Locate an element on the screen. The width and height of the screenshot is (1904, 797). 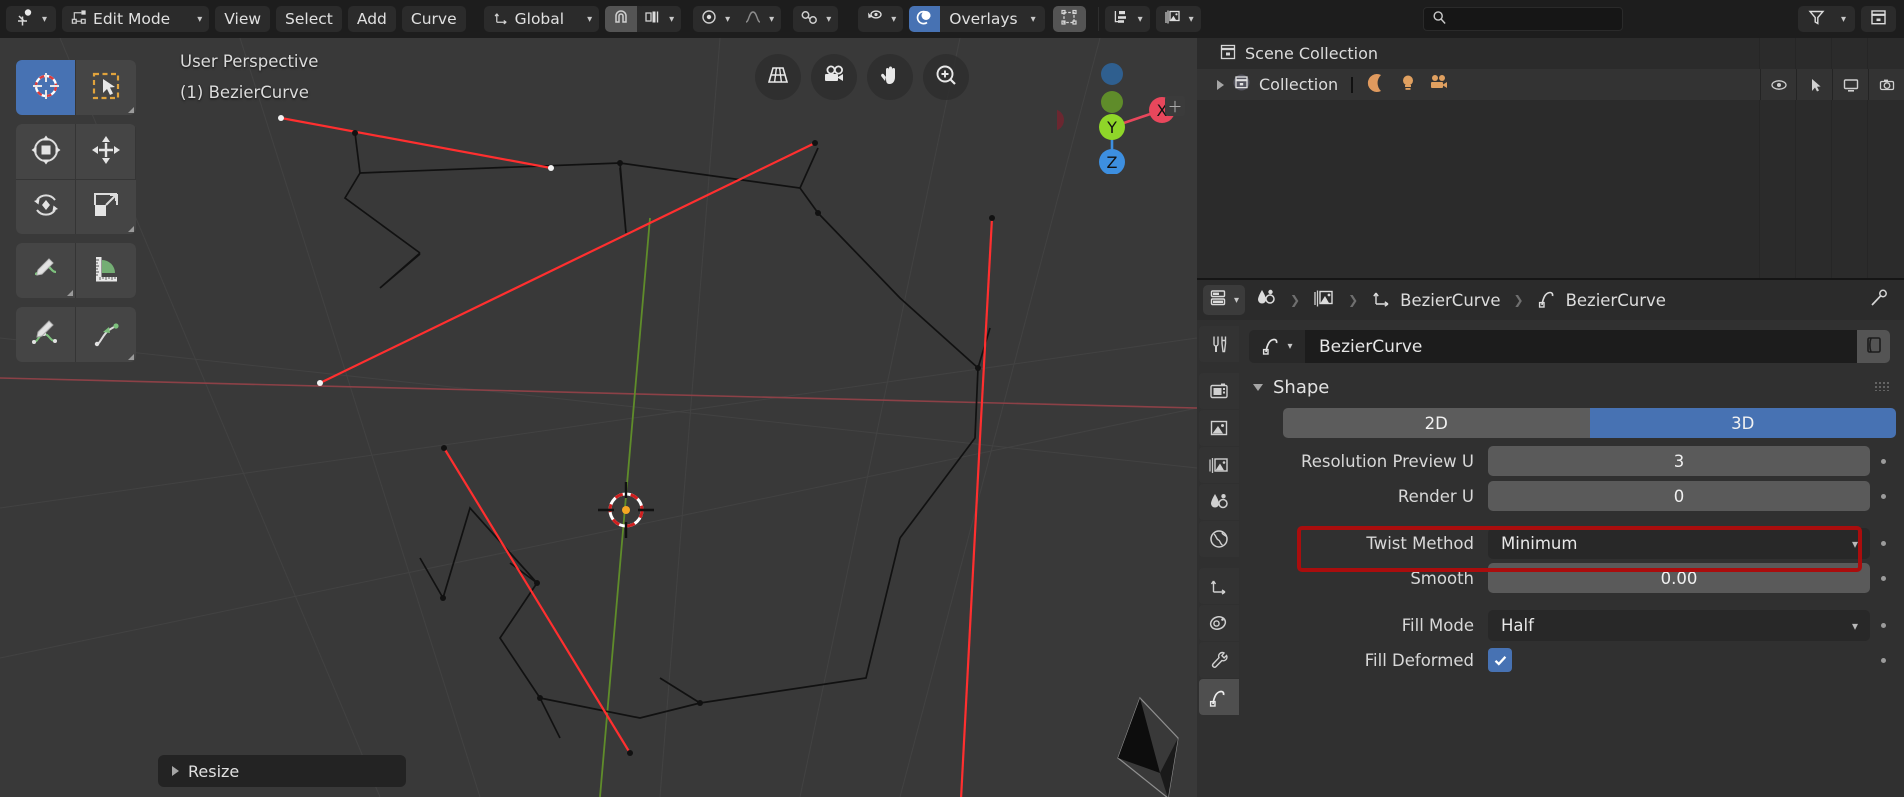
outliner-visibility-toggle is located at coordinates (1778, 84).